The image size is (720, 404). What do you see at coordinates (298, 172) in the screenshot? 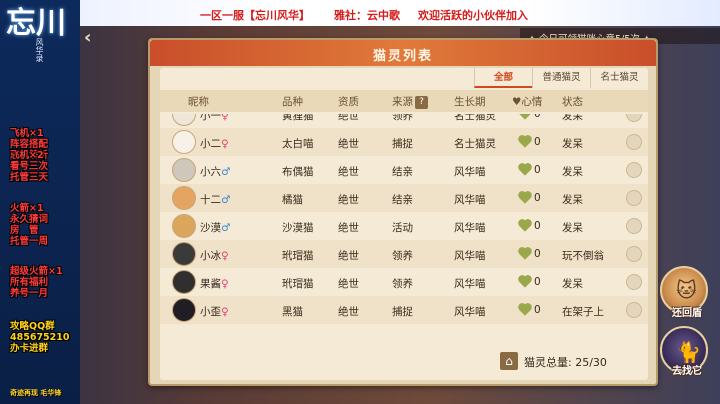
I see `cell-breed: 布偶猫` at bounding box center [298, 172].